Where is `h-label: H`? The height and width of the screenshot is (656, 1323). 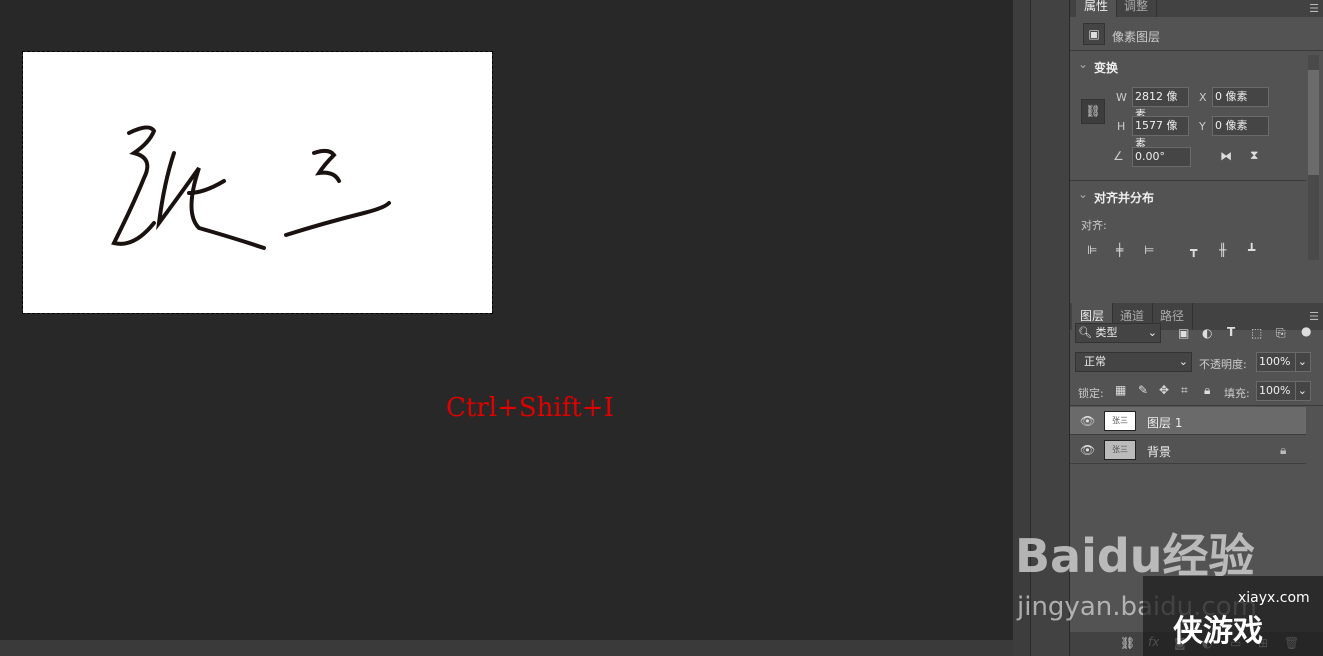 h-label: H is located at coordinates (1121, 126).